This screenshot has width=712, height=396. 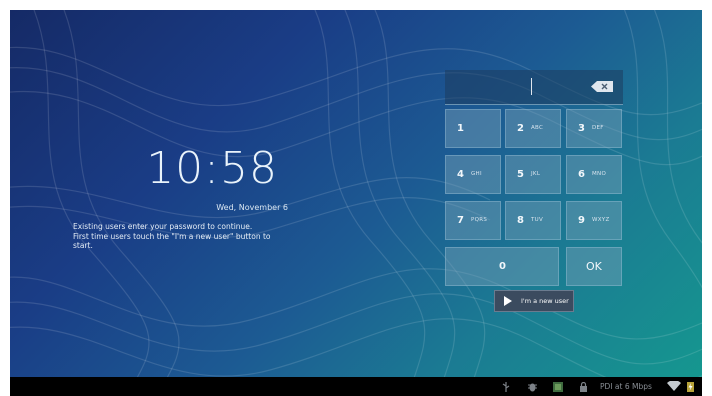 I want to click on key-letters: PQRS, so click(x=479, y=220).